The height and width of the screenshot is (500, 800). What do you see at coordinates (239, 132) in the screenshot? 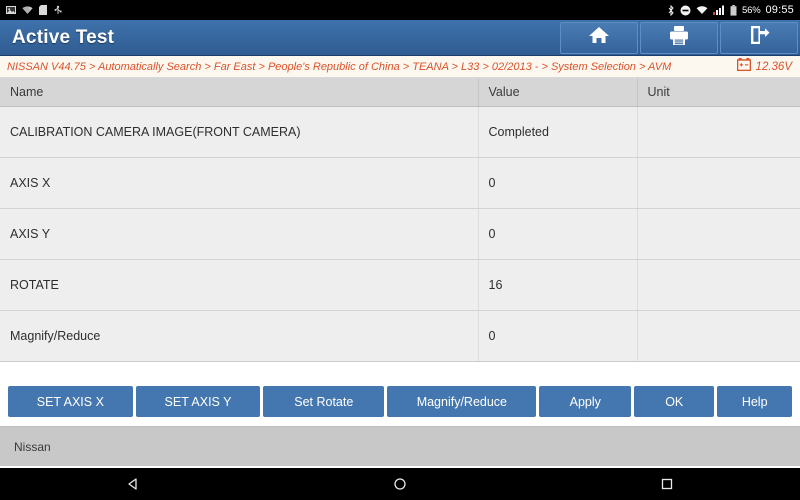
I see `cell-name: CALIBRATION CAMERA IMAGE(FRONT CAMERA)` at bounding box center [239, 132].